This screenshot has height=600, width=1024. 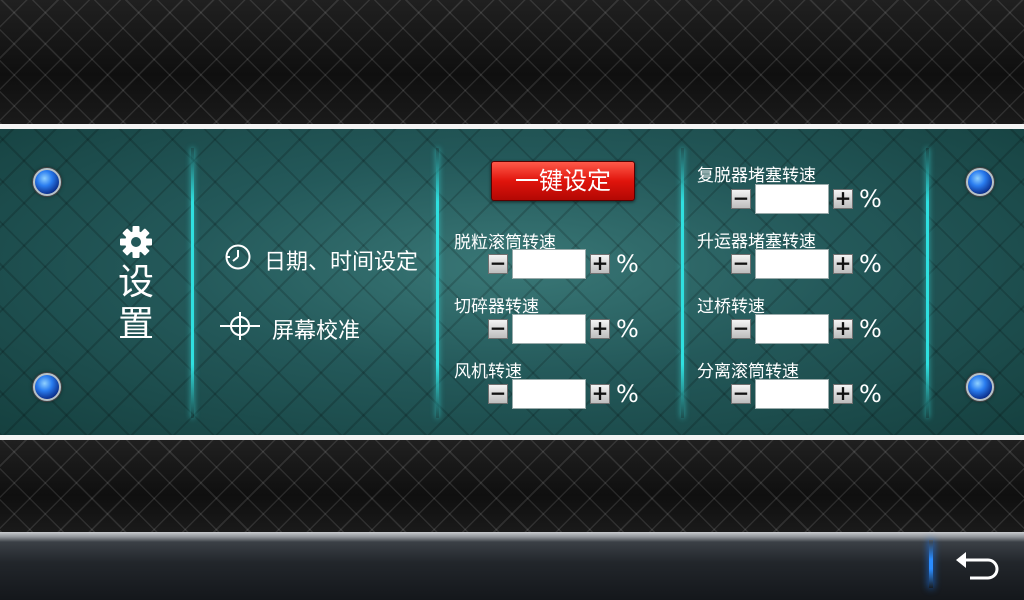 I want to click on param-label-rethresher-blockage: 复脱器堵塞转速, so click(x=756, y=176).